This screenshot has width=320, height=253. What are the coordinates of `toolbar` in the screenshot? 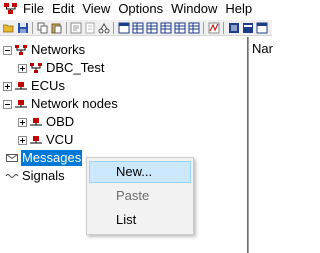 It's located at (136, 28).